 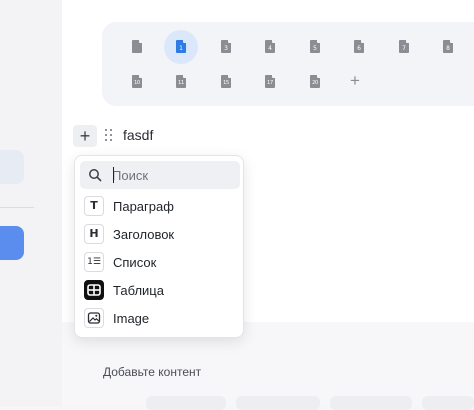 I want to click on drag-handle-icon, so click(x=109, y=135).